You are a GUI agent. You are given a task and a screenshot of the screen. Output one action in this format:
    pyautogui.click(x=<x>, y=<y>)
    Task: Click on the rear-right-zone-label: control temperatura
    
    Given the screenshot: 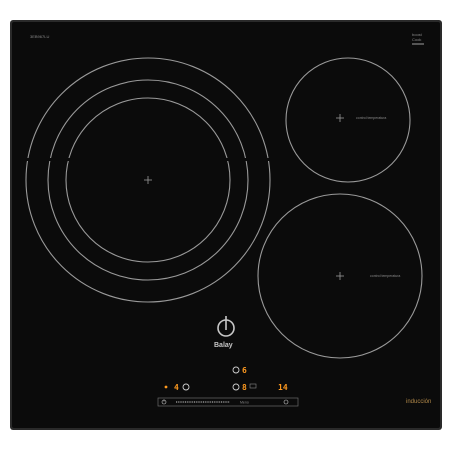 What is the action you would take?
    pyautogui.click(x=371, y=118)
    